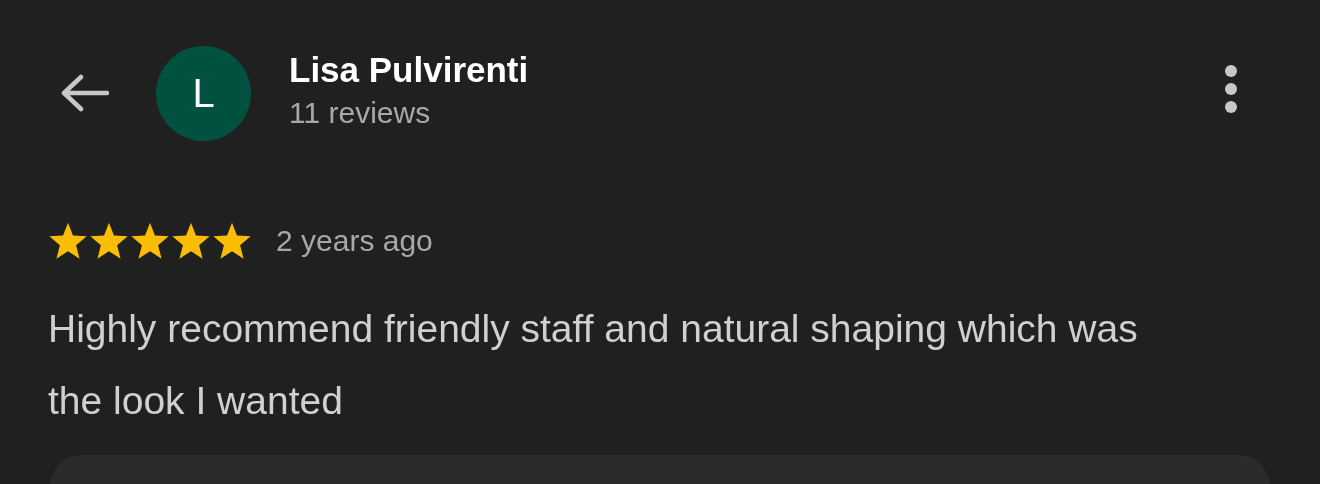  What do you see at coordinates (1231, 89) in the screenshot?
I see `more-options-icon` at bounding box center [1231, 89].